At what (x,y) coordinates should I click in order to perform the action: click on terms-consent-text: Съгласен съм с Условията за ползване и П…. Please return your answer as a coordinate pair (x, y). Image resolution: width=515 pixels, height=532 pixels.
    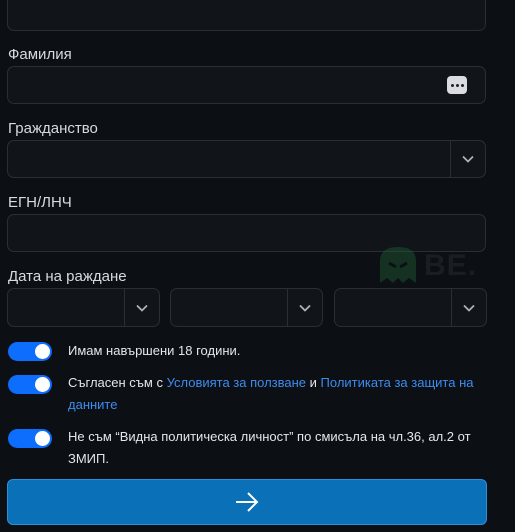
    Looking at the image, I should click on (271, 393).